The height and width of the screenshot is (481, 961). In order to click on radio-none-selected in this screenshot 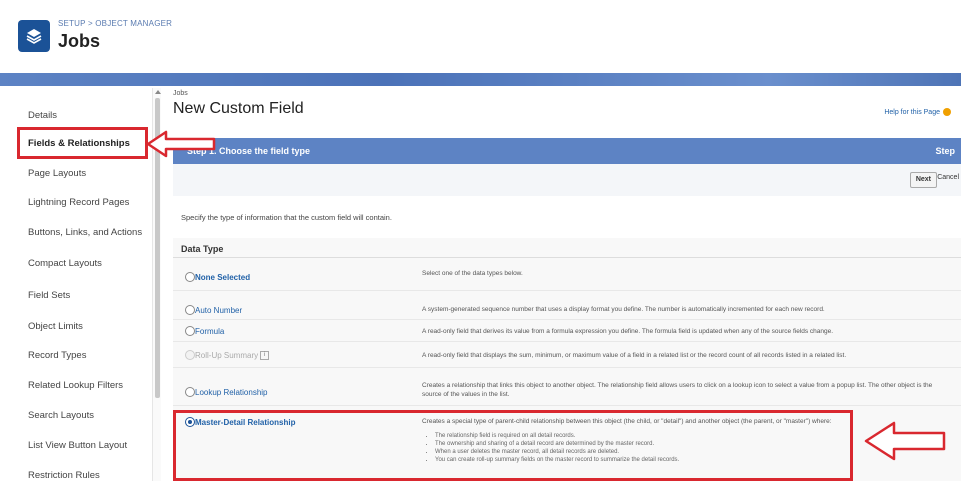, I will do `click(190, 277)`.